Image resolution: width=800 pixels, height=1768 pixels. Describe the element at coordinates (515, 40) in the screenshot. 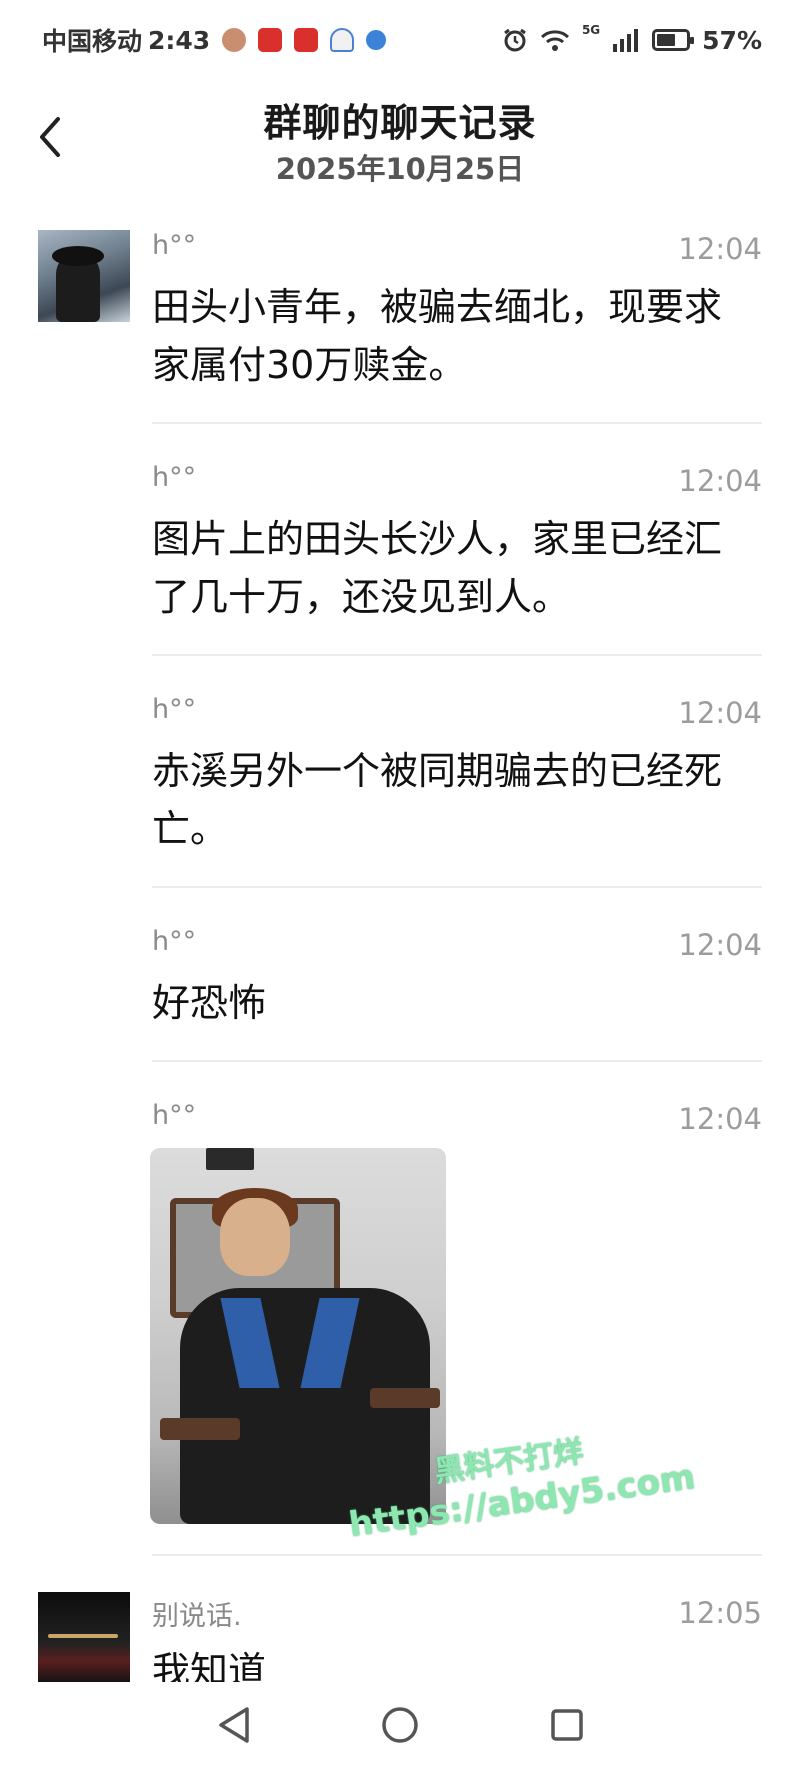

I see `alarm-icon` at that location.